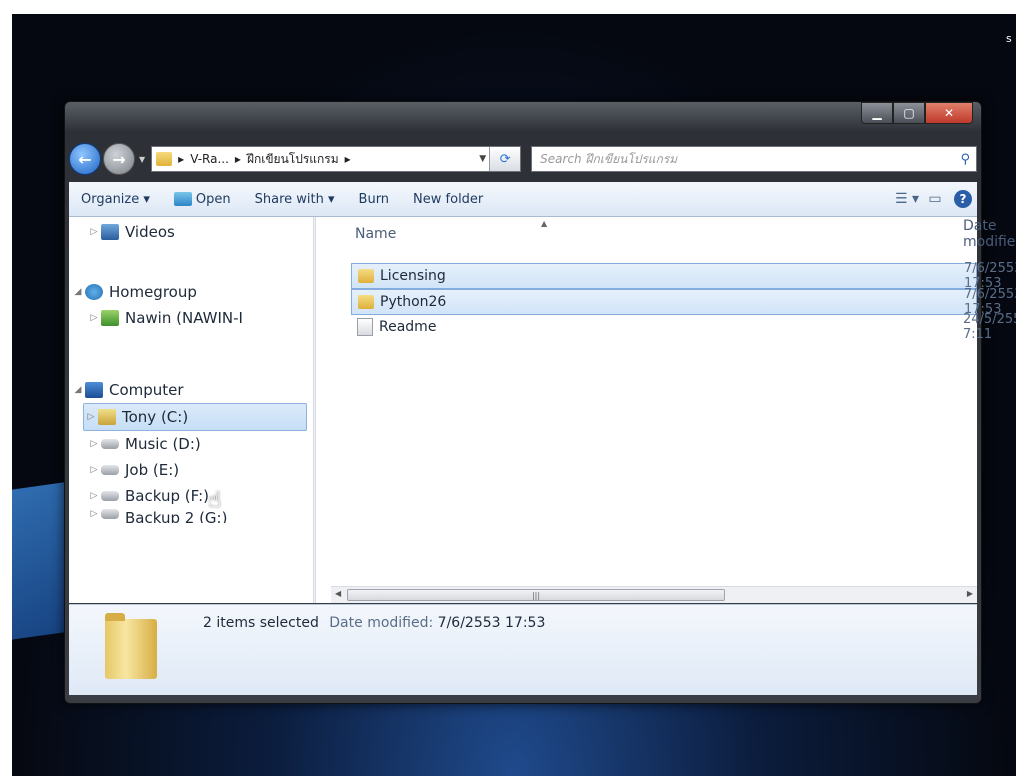  What do you see at coordinates (909, 113) in the screenshot?
I see `maximize-button: ▢` at bounding box center [909, 113].